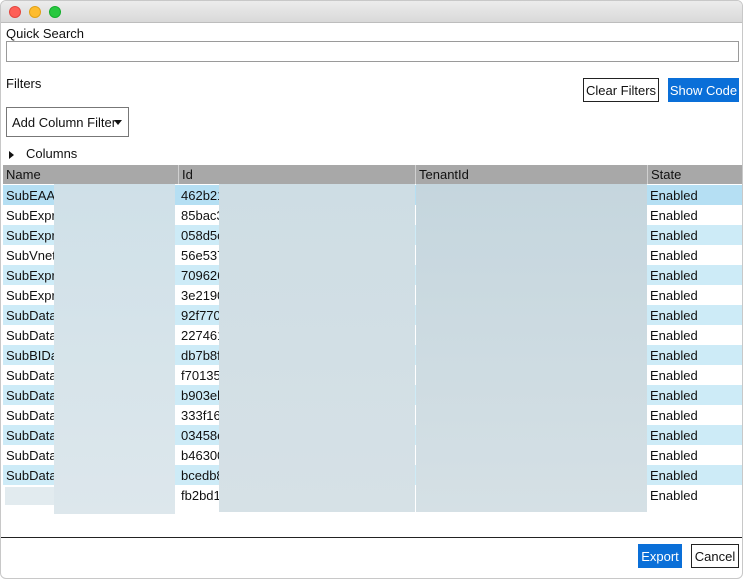 The width and height of the screenshot is (743, 579). Describe the element at coordinates (187, 174) in the screenshot. I see `header-id: Id` at that location.